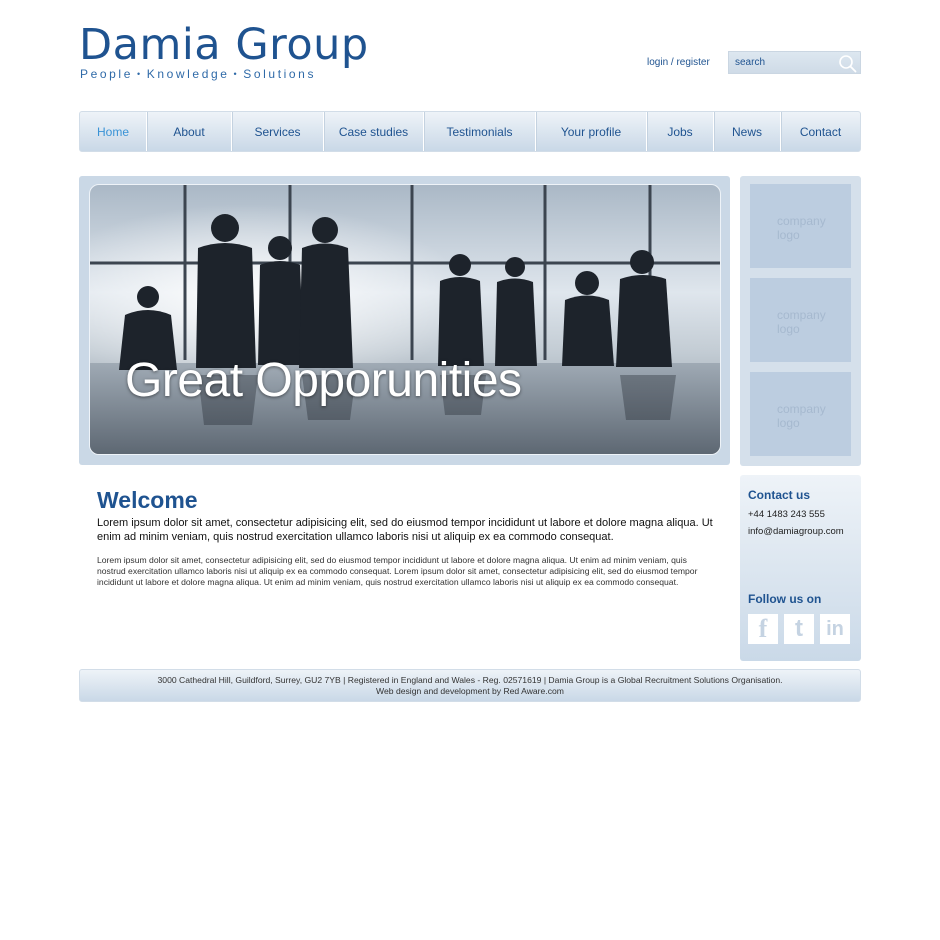 Image resolution: width=940 pixels, height=940 pixels. I want to click on linkedin-icon: in, so click(835, 629).